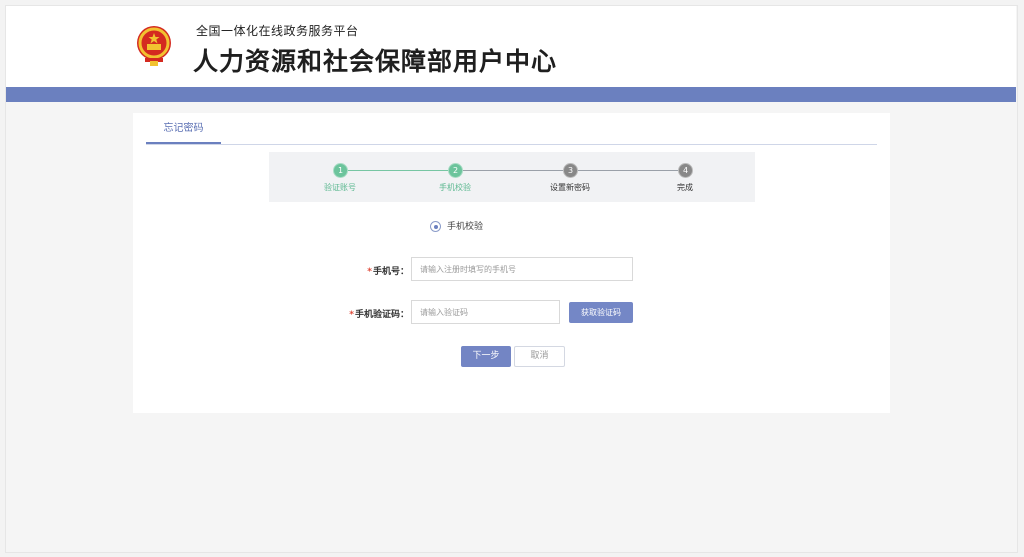 The width and height of the screenshot is (1024, 557). What do you see at coordinates (511, 94) in the screenshot?
I see `header-accent-bar` at bounding box center [511, 94].